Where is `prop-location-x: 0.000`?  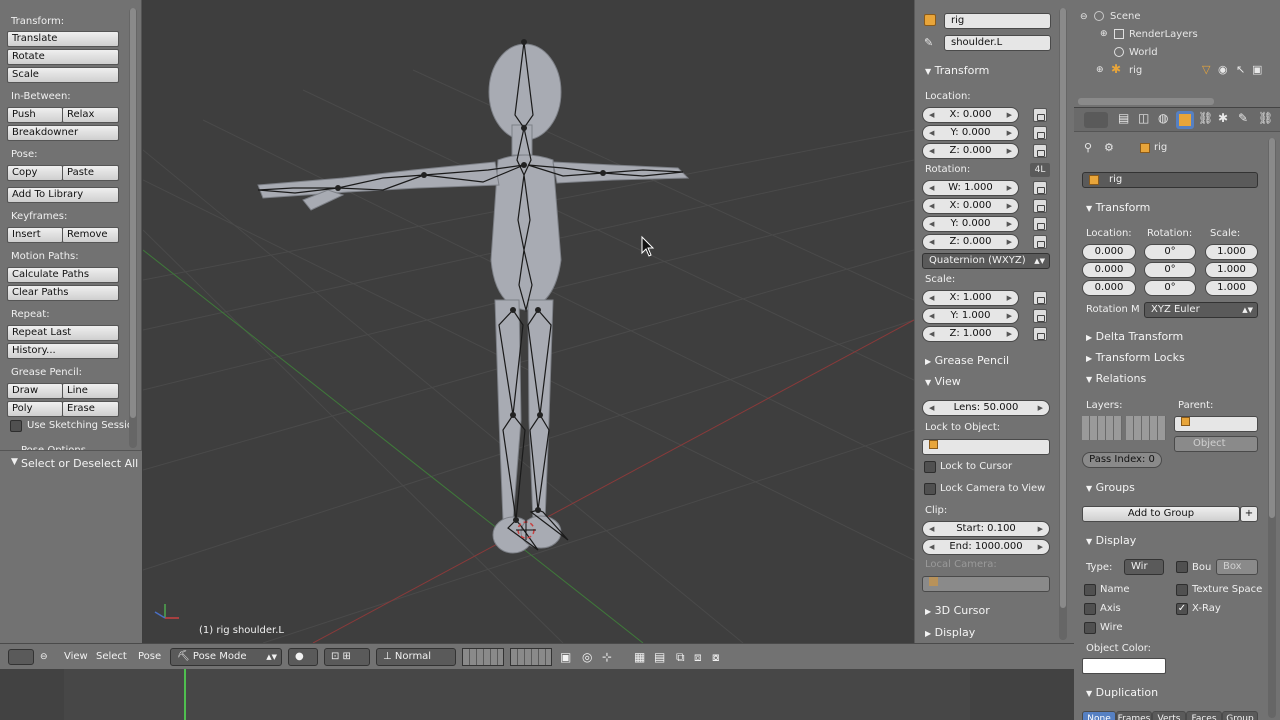 prop-location-x: 0.000 is located at coordinates (1109, 252).